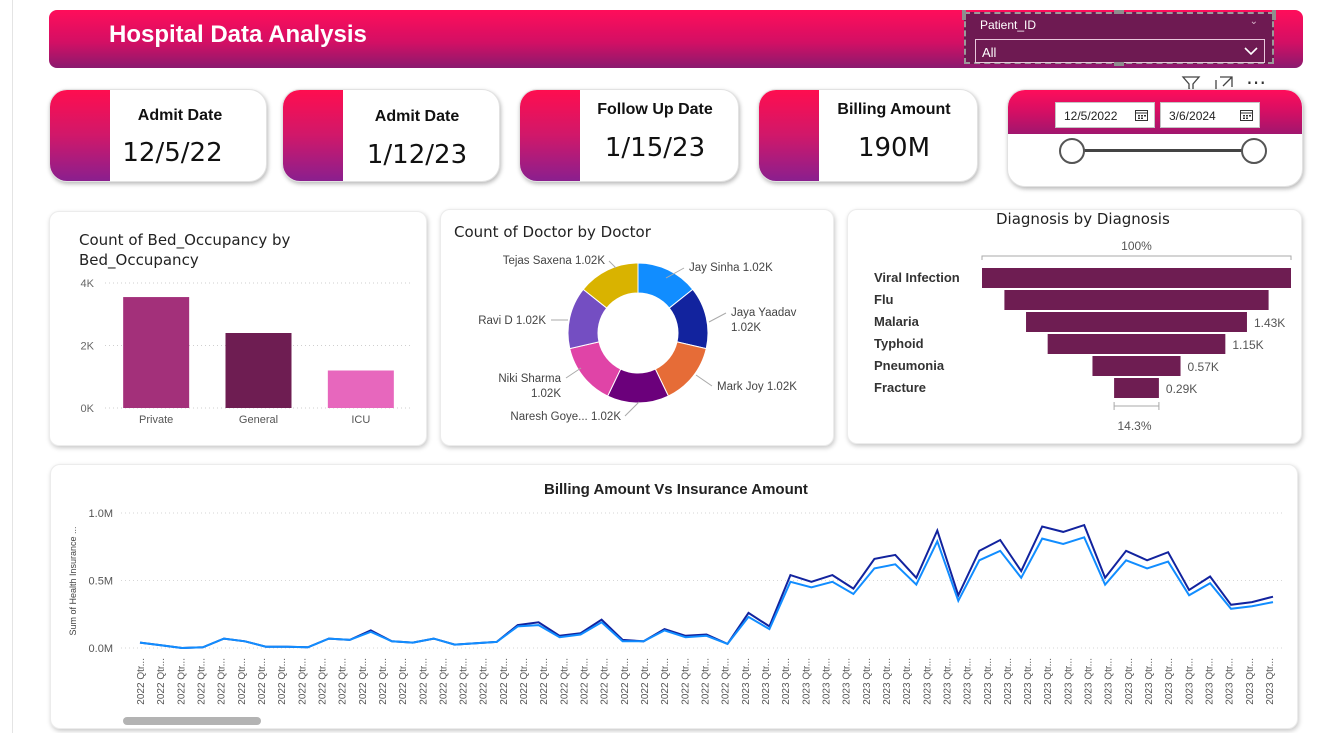 Image resolution: width=1341 pixels, height=733 pixels. I want to click on date-slider-start-handle, so click(1072, 151).